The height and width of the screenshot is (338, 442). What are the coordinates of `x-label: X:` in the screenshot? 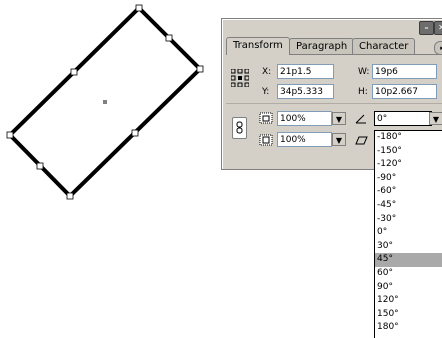 It's located at (267, 72).